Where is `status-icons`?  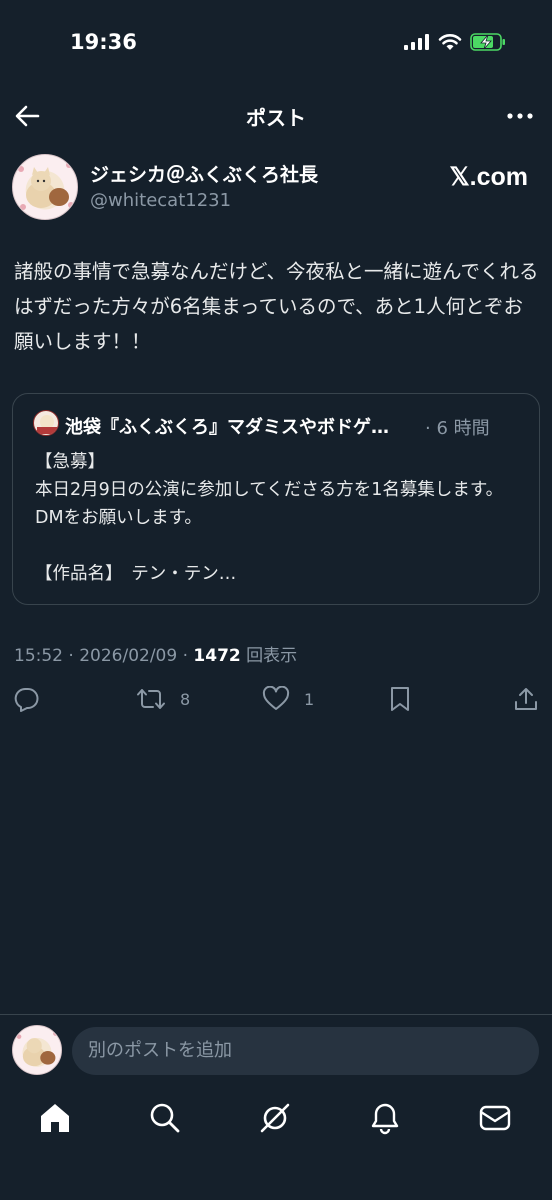 status-icons is located at coordinates (455, 42).